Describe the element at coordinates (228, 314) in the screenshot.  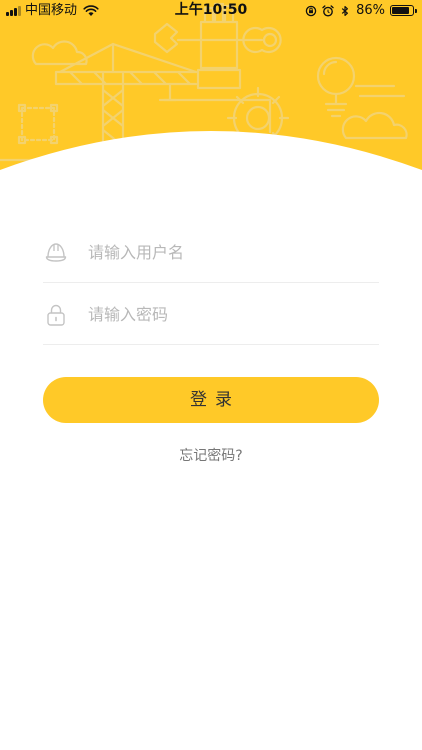
I see `password-input` at that location.